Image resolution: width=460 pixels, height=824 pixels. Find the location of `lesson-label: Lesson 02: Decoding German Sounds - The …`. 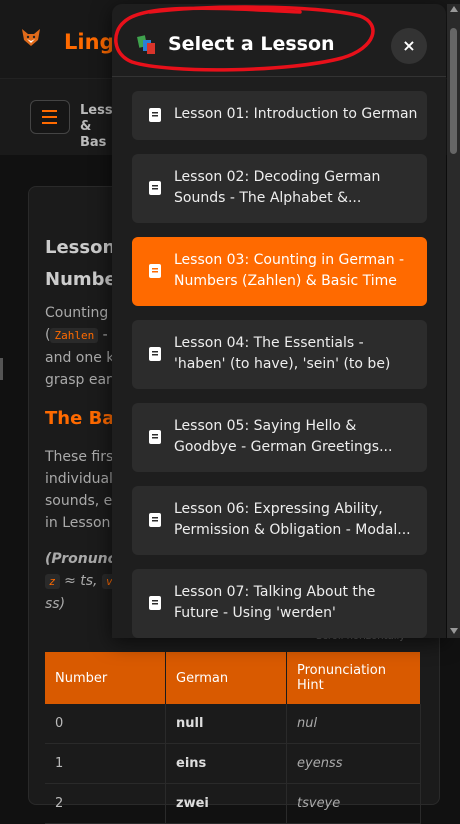

lesson-label: Lesson 02: Decoding German Sounds - The … is located at coordinates (277, 187).